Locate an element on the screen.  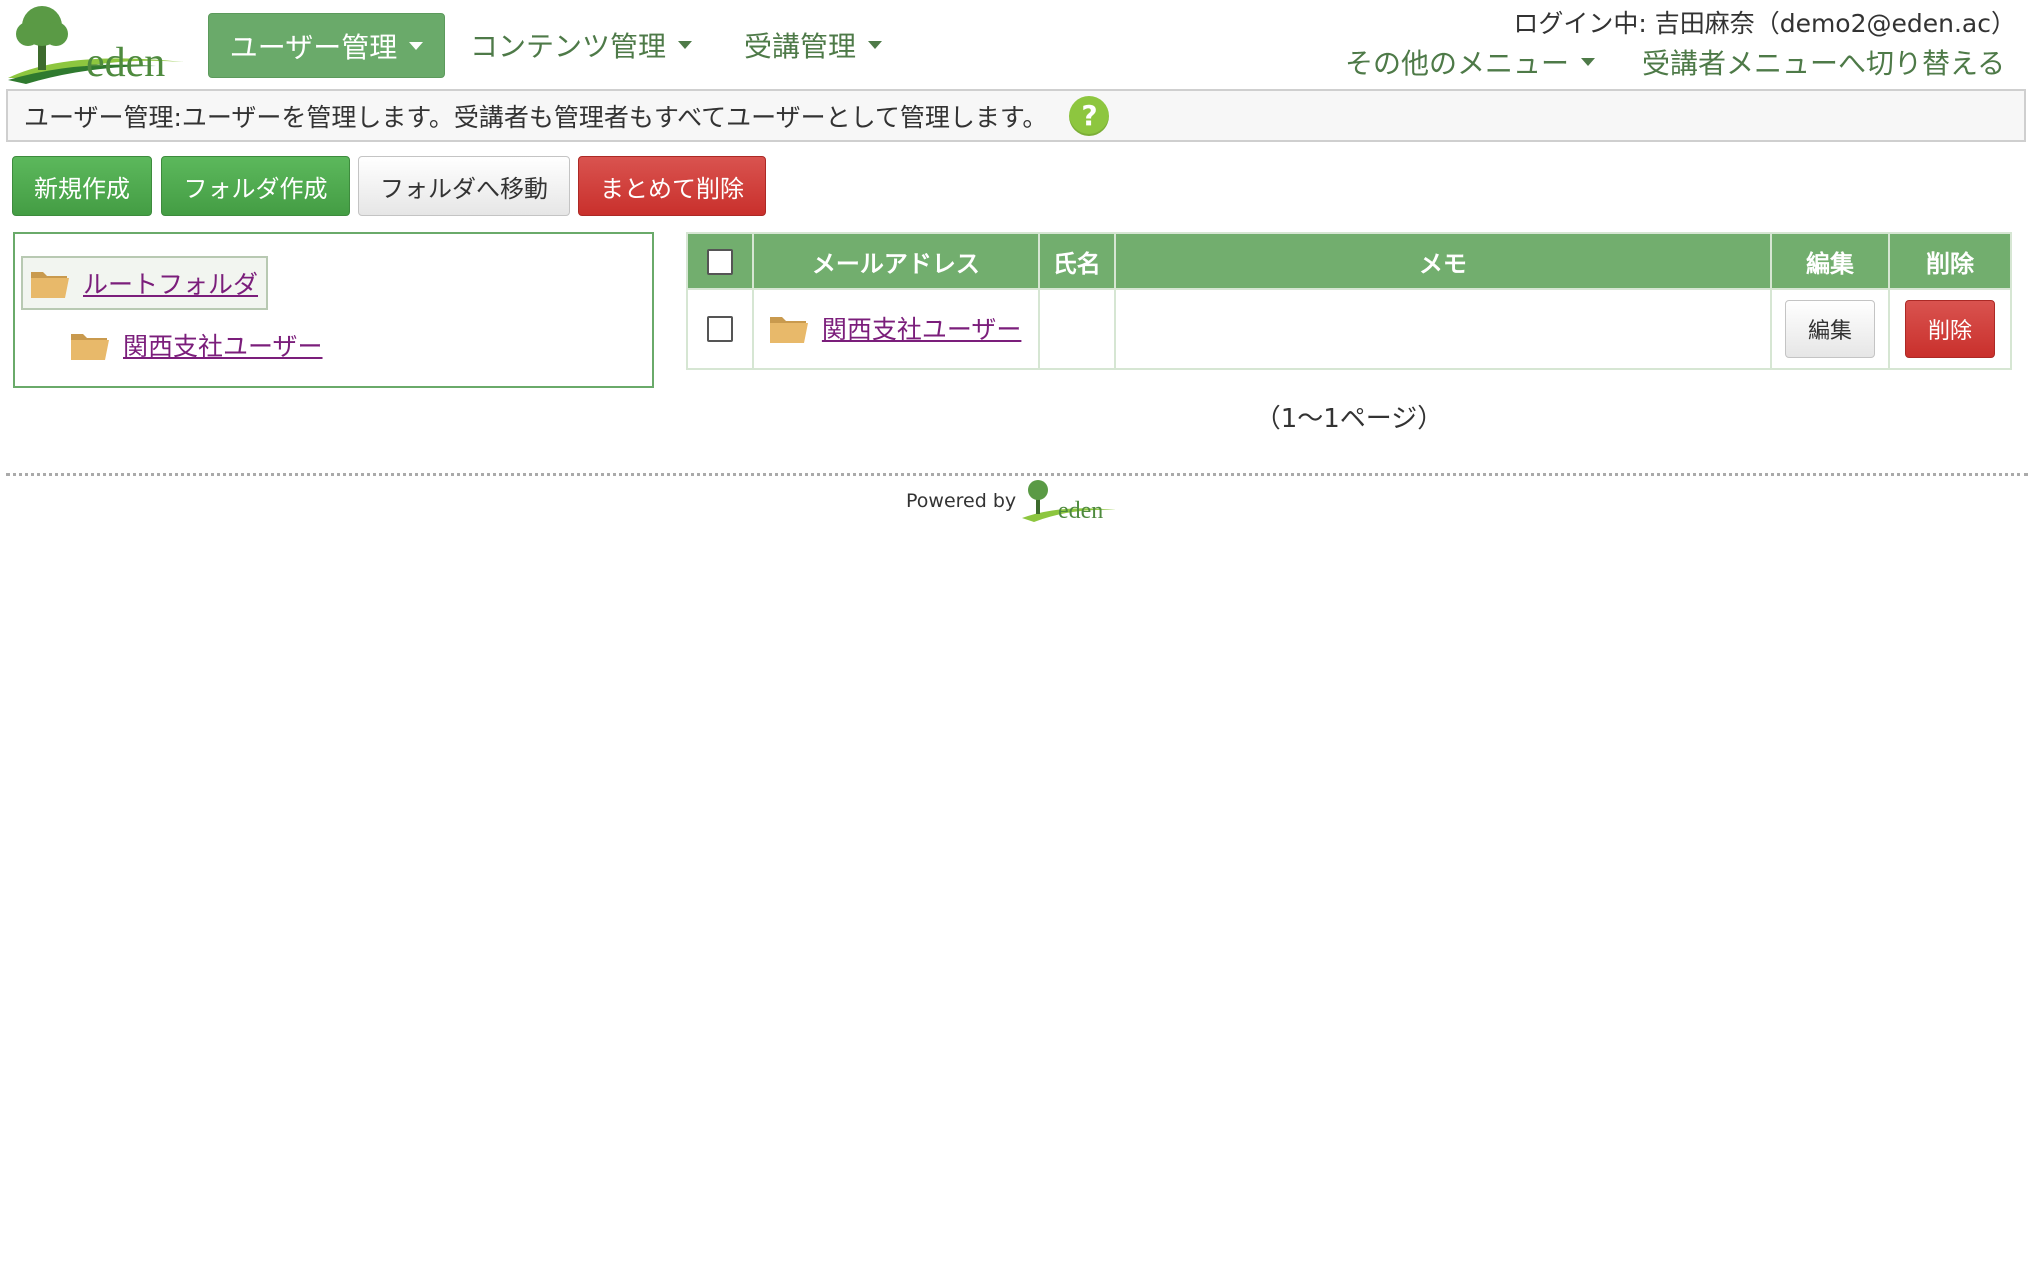
header-name: 氏名 is located at coordinates (1076, 261).